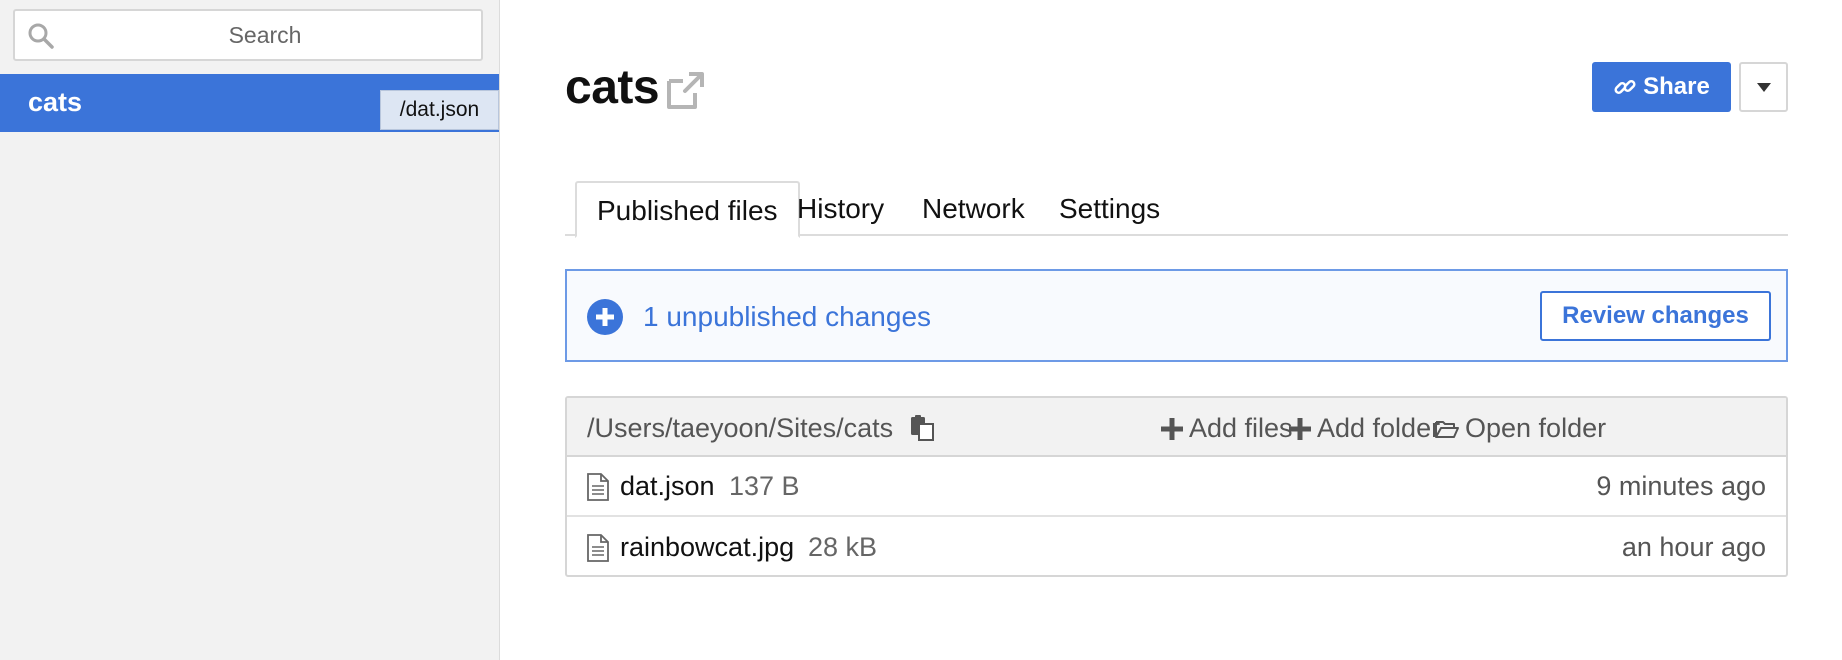 The height and width of the screenshot is (660, 1842). What do you see at coordinates (439, 110) in the screenshot?
I see `path-tooltip: /dat.json` at bounding box center [439, 110].